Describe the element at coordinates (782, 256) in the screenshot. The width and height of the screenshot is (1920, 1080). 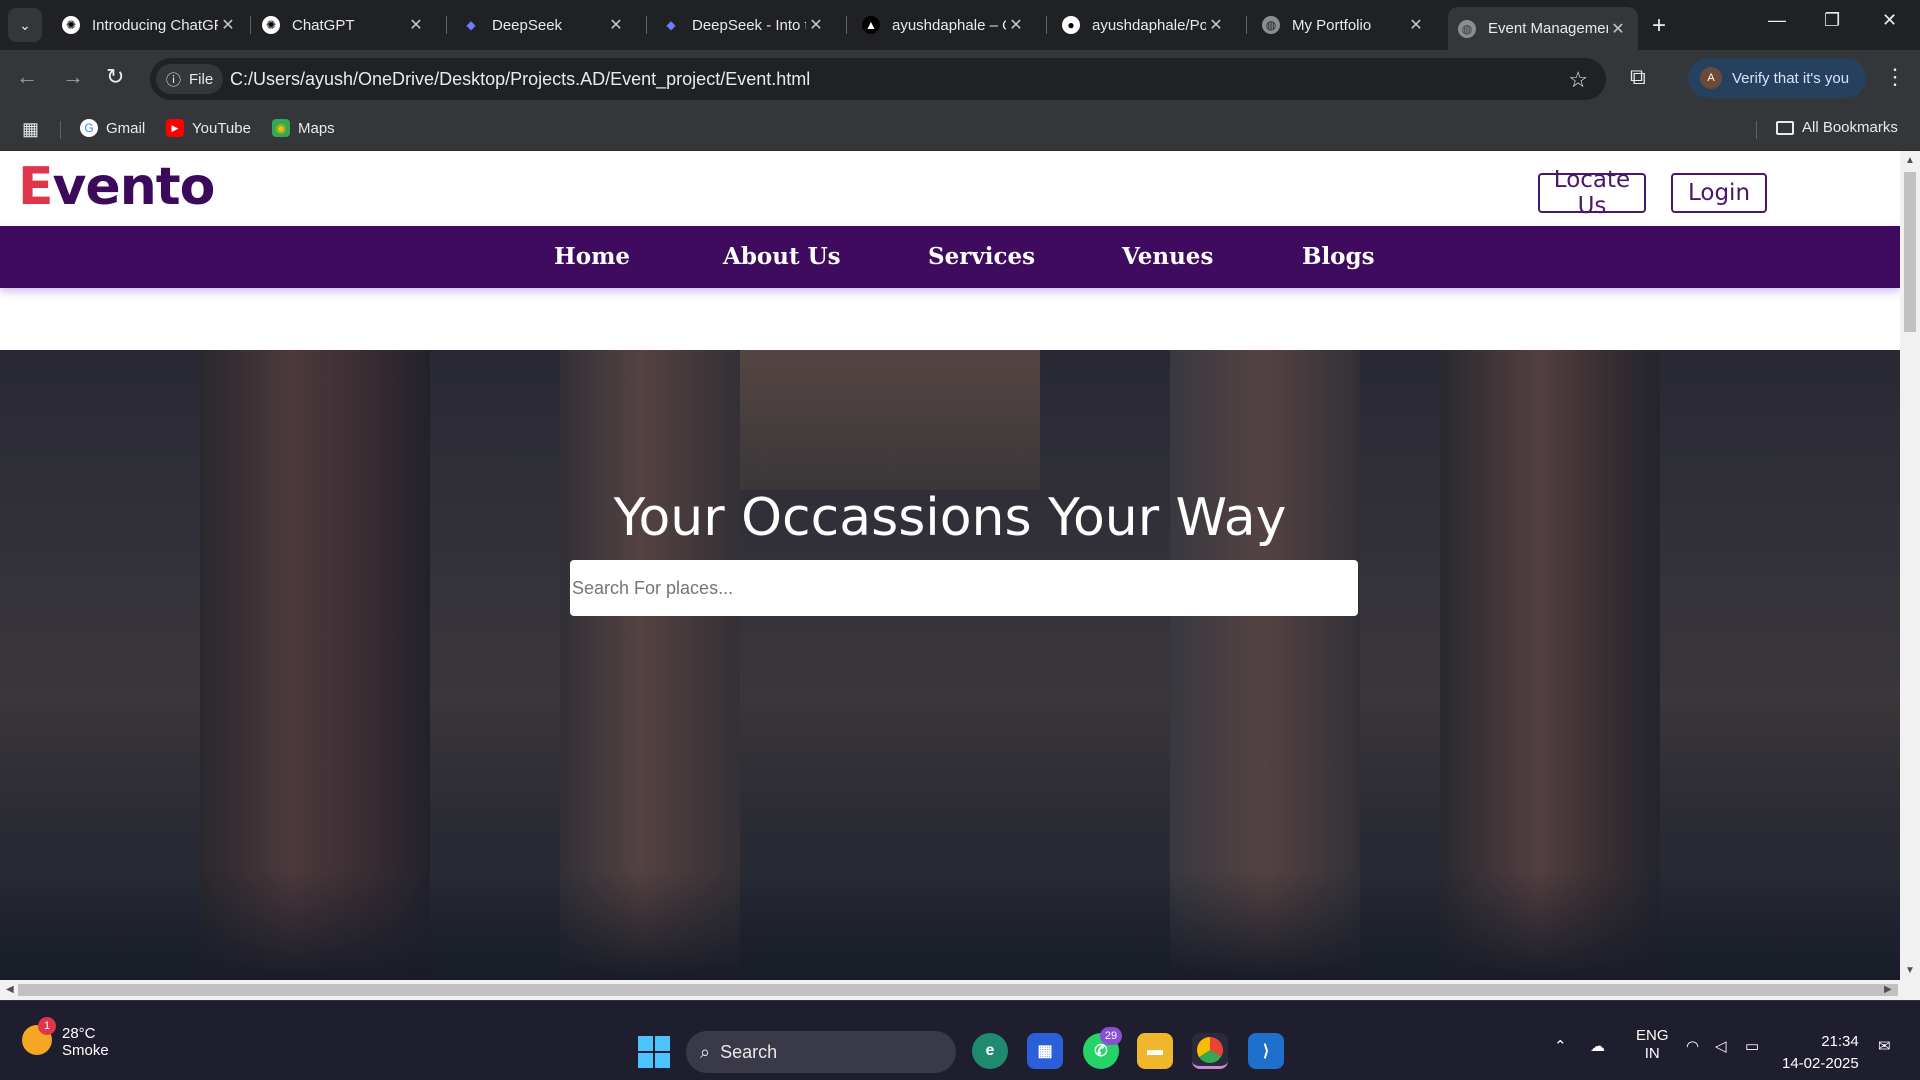
I see `nav-about-us: About Us` at that location.